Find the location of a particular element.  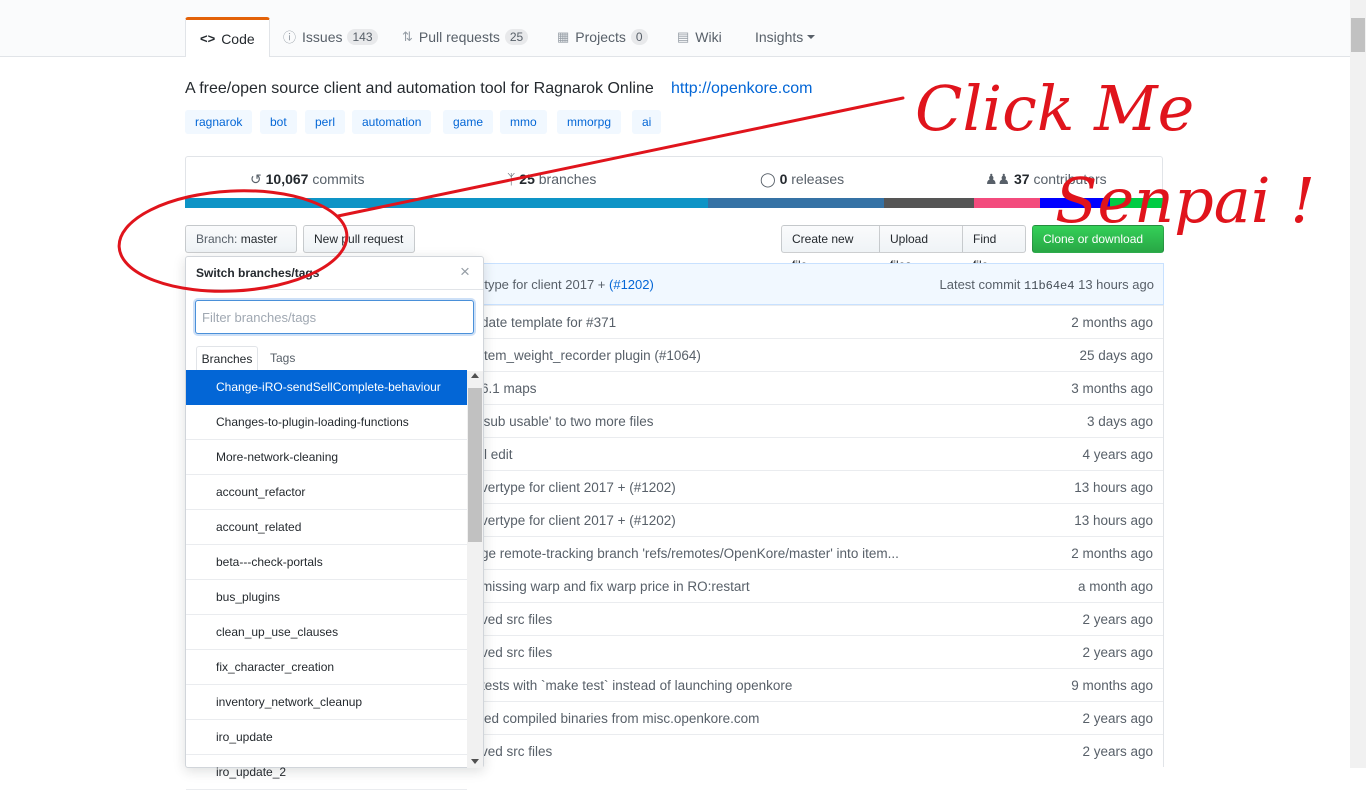

close-icon: × is located at coordinates (465, 272).